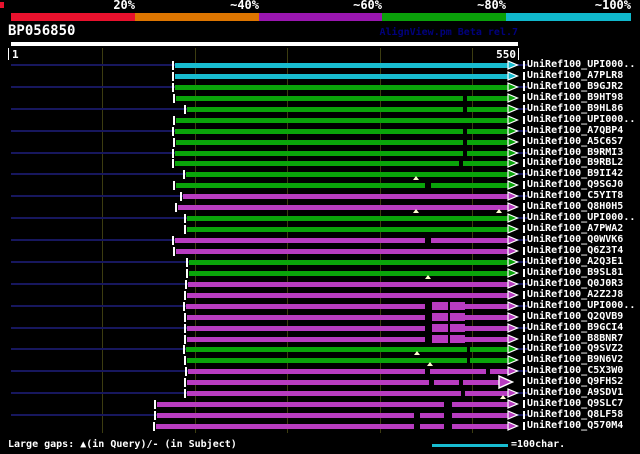 This screenshot has height=454, width=640. Describe the element at coordinates (538, 444) in the screenshot. I see `scale-legend-text: =100char.` at that location.